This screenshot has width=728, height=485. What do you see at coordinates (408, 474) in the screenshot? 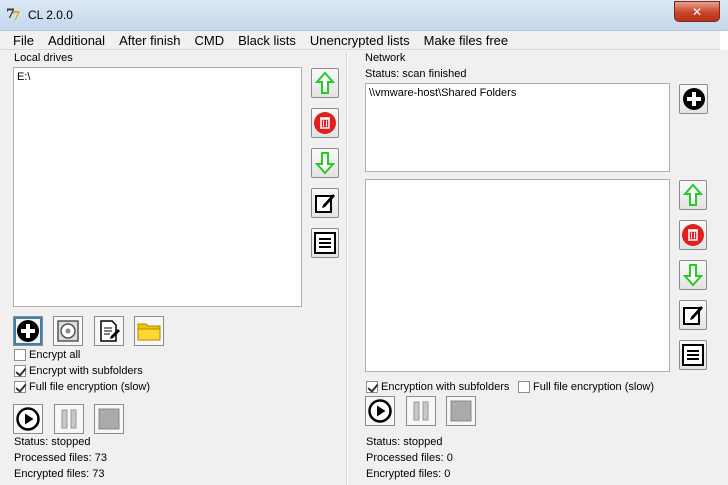
I see `network-encrypted-files: Encrypted files: 0` at bounding box center [408, 474].